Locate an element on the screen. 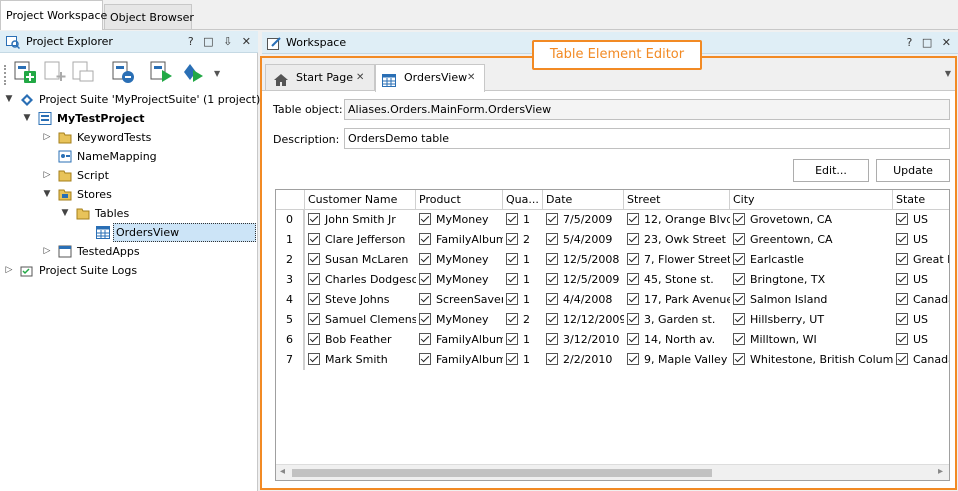  run-suite-button is located at coordinates (193, 72).